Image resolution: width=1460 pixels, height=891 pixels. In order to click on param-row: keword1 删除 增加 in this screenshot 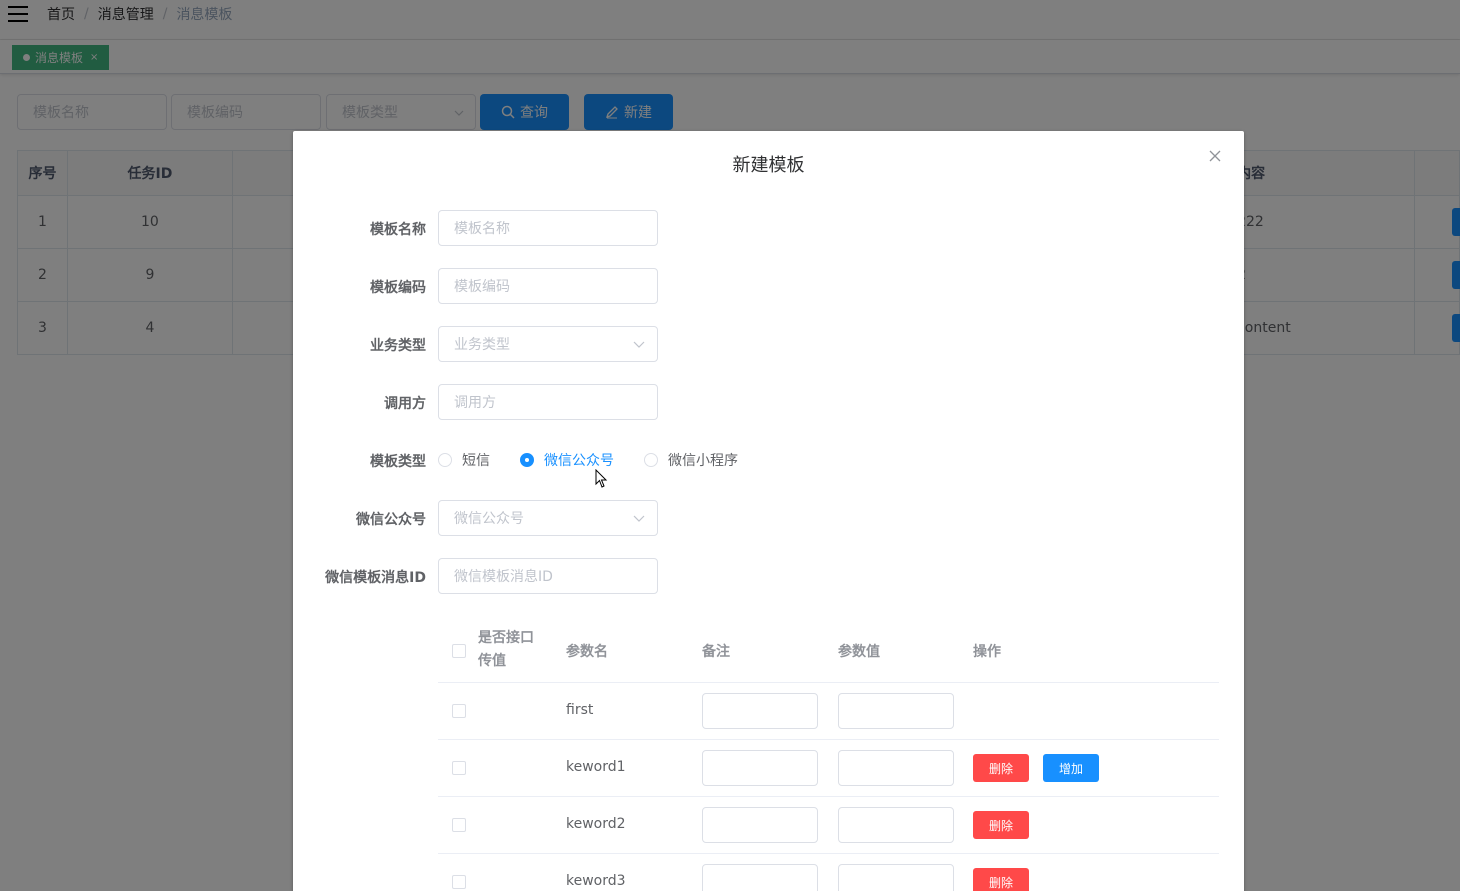, I will do `click(828, 768)`.